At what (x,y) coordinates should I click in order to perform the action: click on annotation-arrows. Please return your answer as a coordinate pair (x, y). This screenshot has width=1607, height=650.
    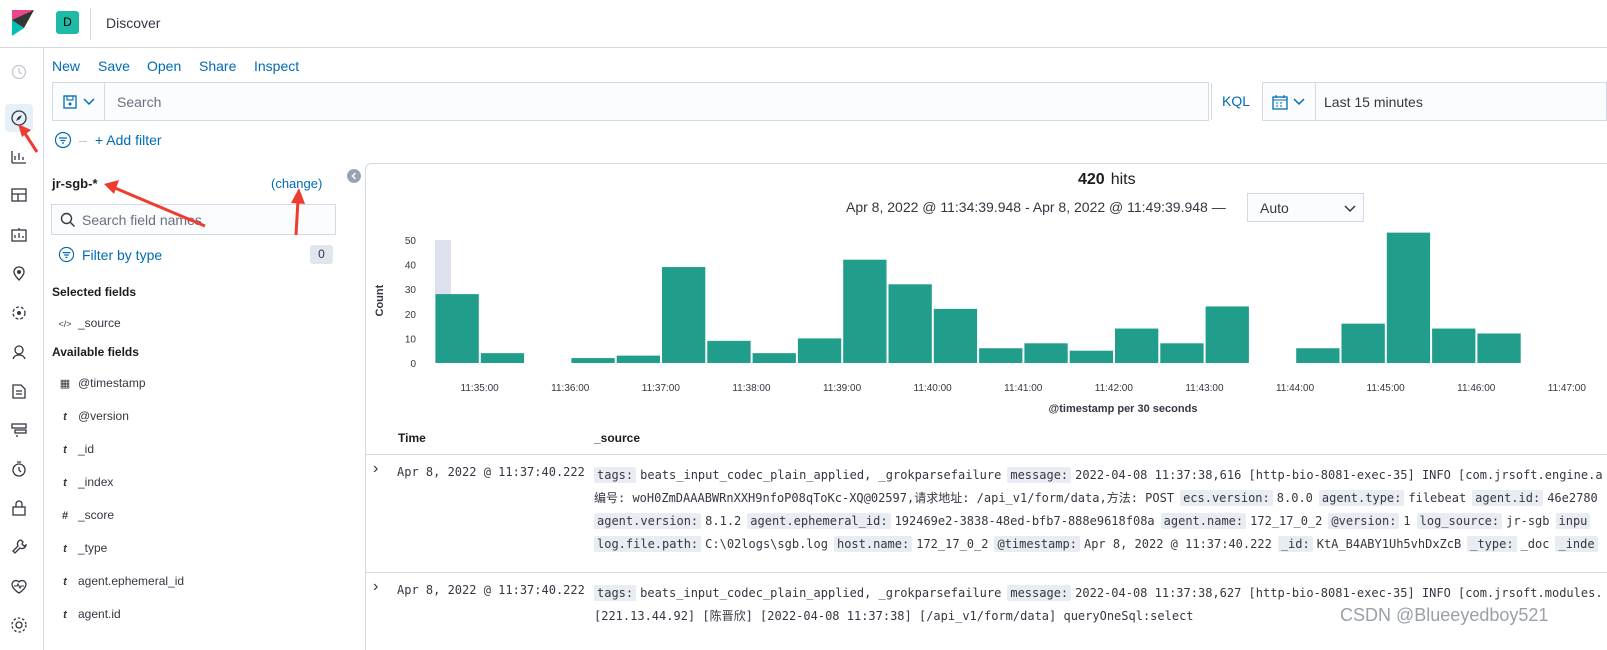
    Looking at the image, I should click on (161, 180).